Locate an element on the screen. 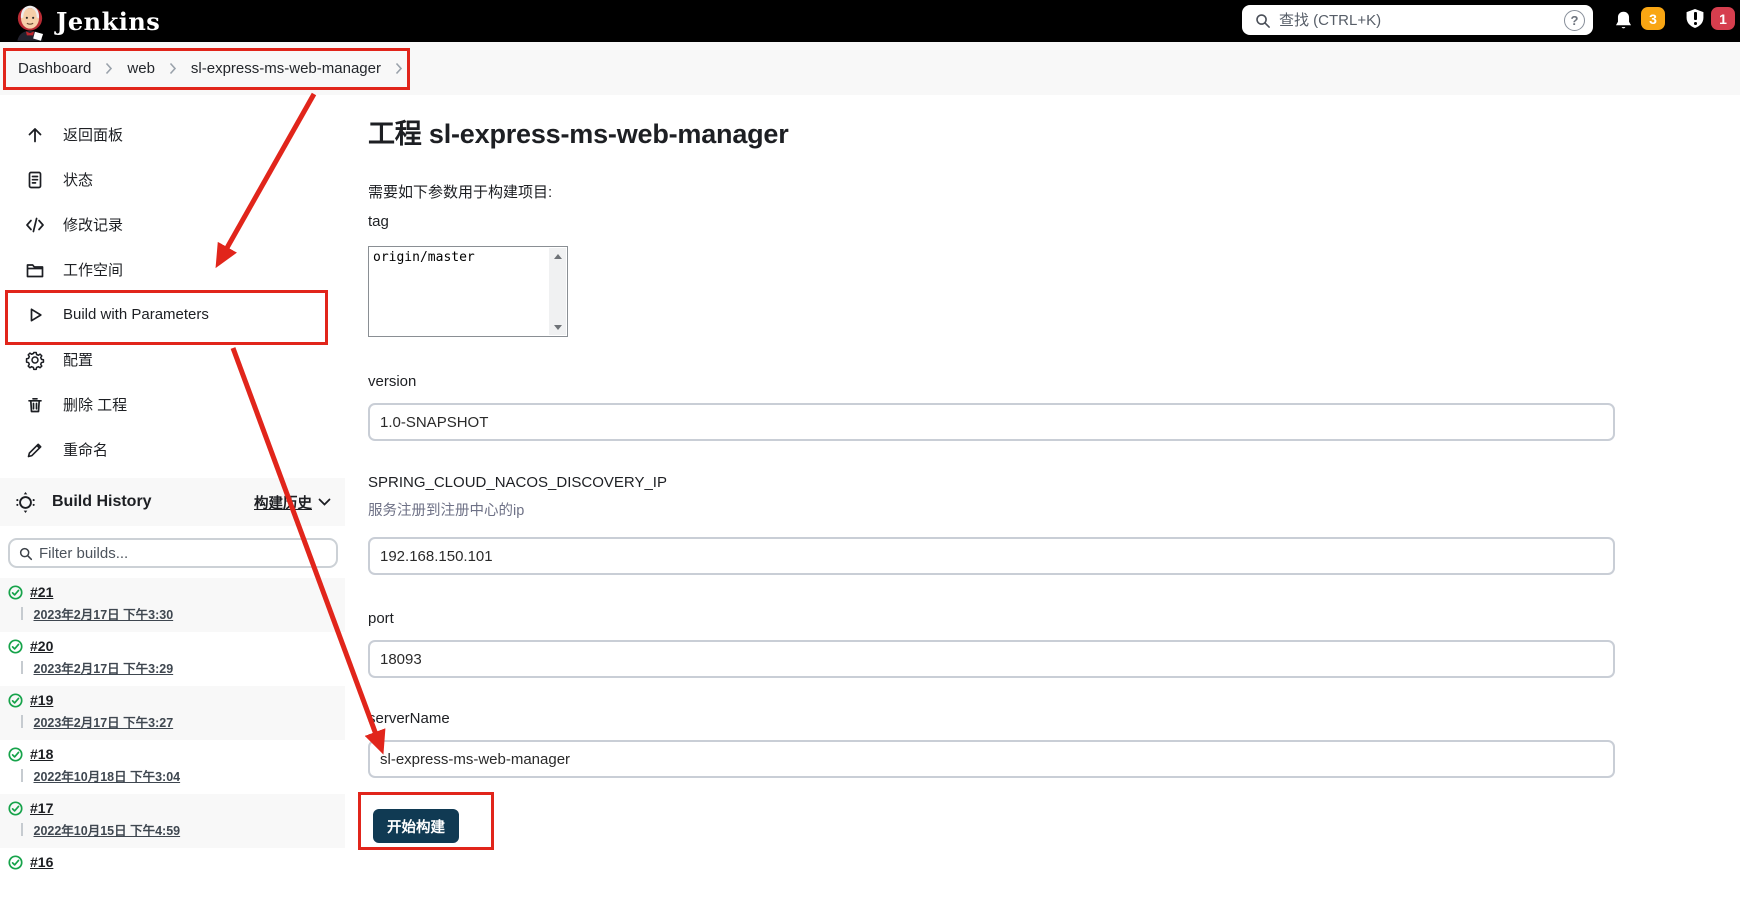 The width and height of the screenshot is (1740, 902). scroll-down-icon is located at coordinates (557, 327).